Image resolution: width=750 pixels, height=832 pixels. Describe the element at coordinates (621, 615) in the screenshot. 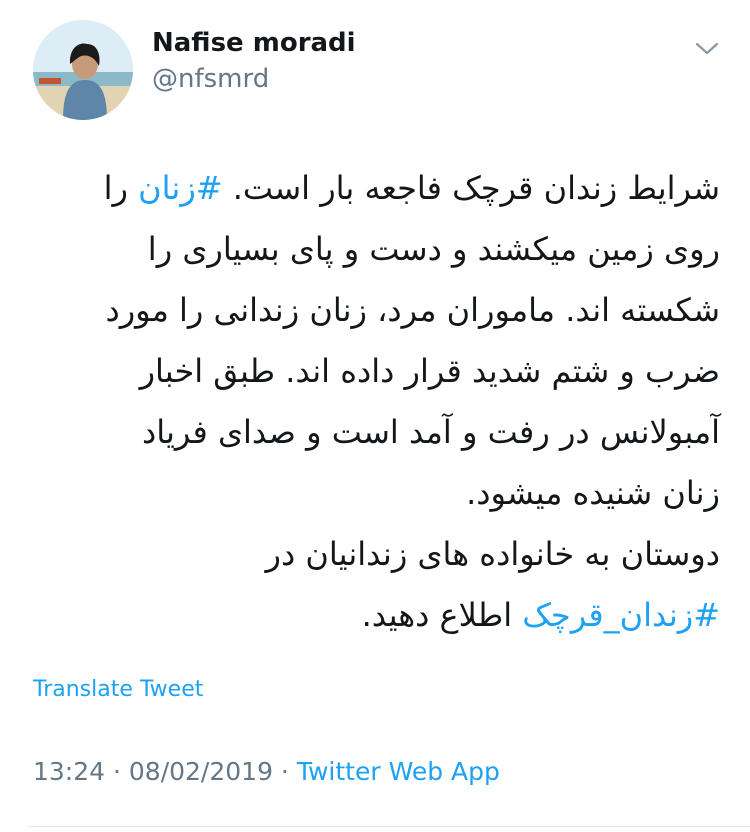

I see `hashtag-link: #زندان_قرچک` at that location.